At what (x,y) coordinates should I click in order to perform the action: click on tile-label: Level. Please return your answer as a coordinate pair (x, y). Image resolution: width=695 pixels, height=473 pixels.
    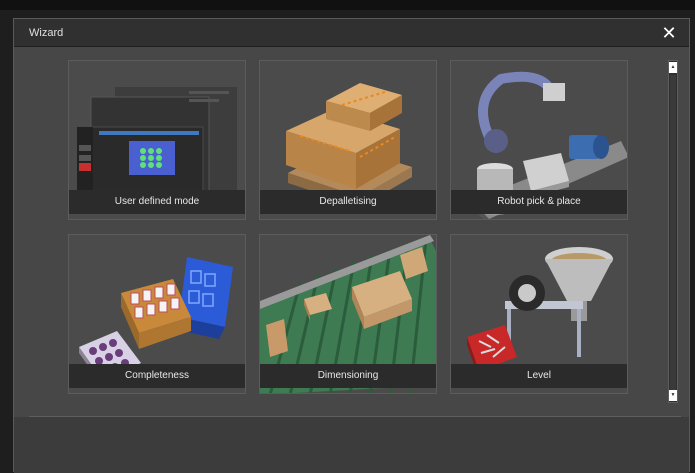
    Looking at the image, I should click on (539, 376).